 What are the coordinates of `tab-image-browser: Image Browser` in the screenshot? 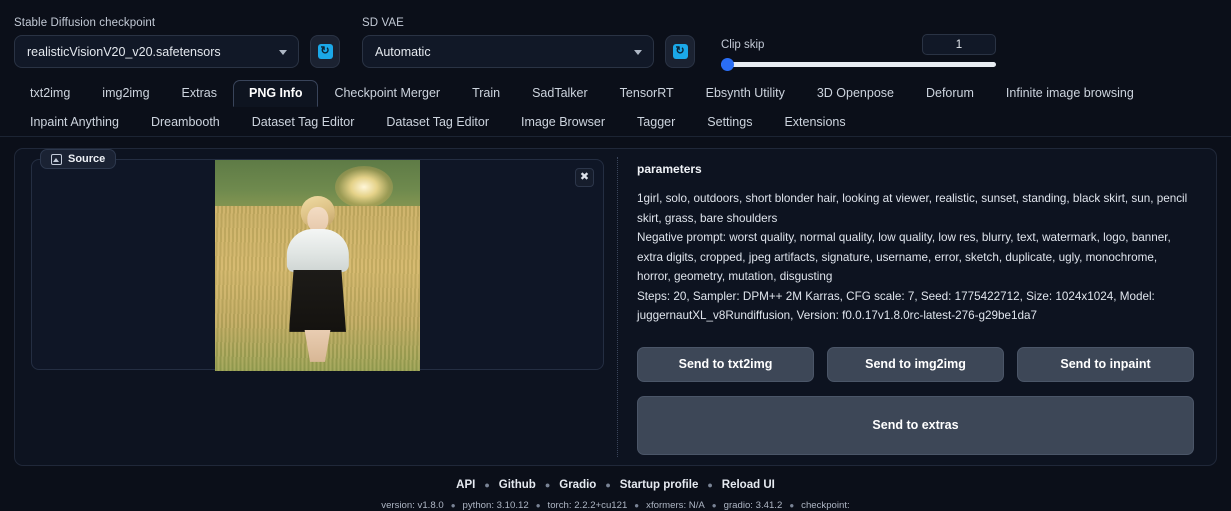 It's located at (563, 122).